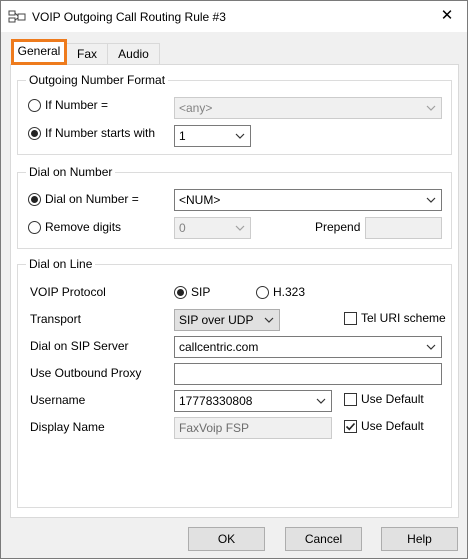 The width and height of the screenshot is (468, 559). Describe the element at coordinates (34, 133) in the screenshot. I see `starts-with-radio` at that location.